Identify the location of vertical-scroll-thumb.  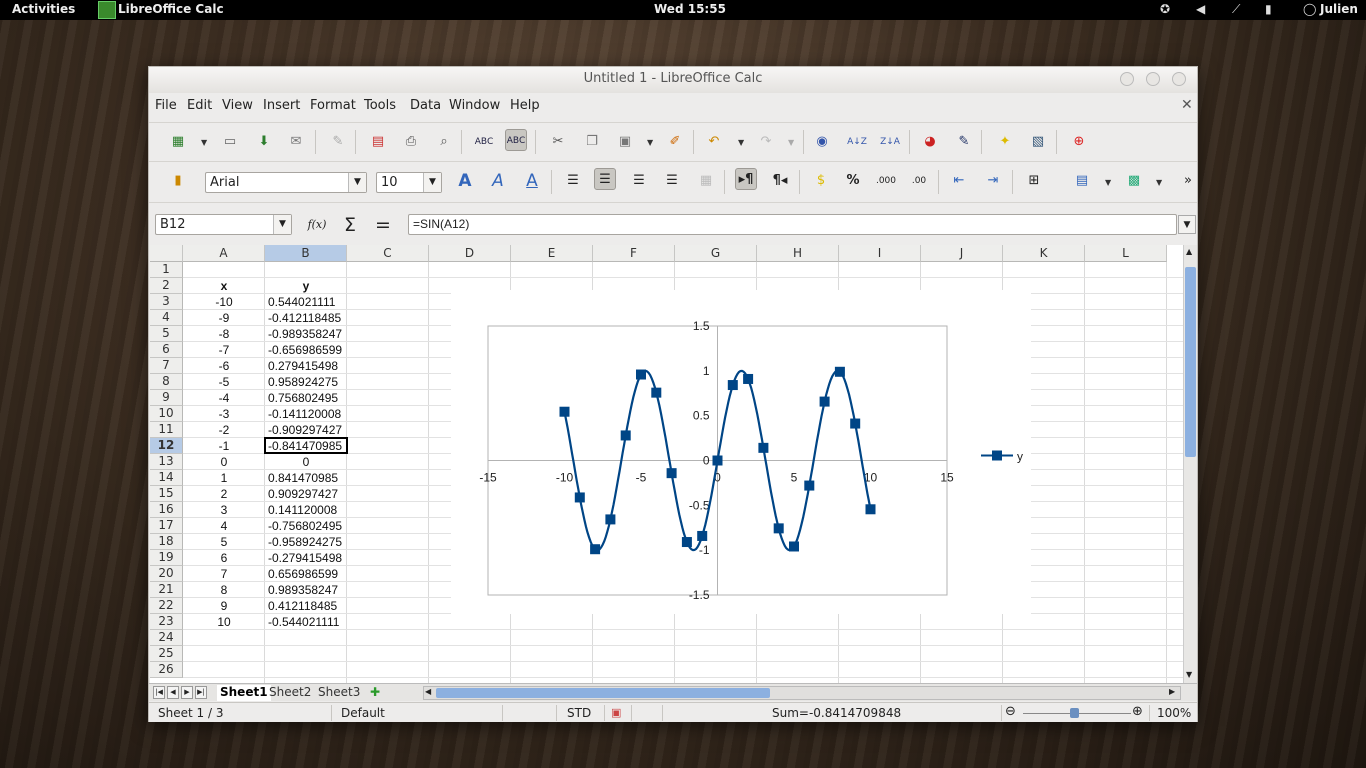
(1190, 362).